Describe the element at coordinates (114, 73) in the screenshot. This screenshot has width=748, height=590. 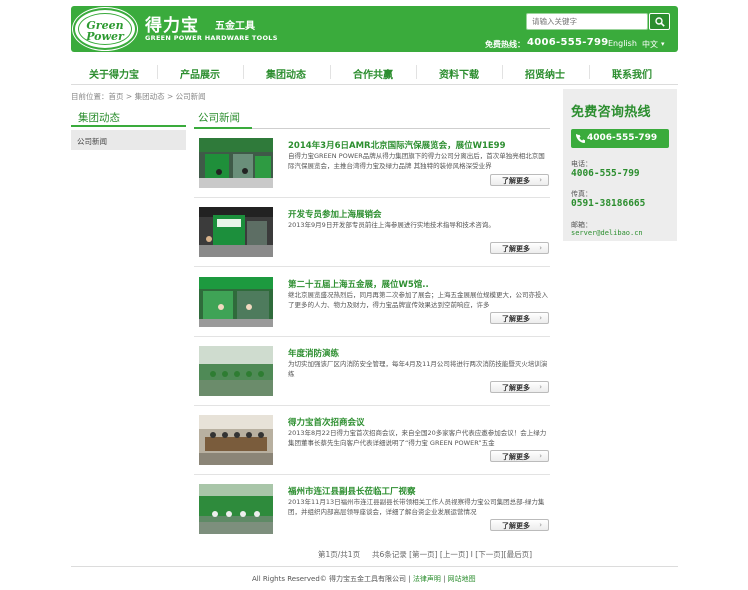
I see `nav-item-about: 关于得力宝` at that location.